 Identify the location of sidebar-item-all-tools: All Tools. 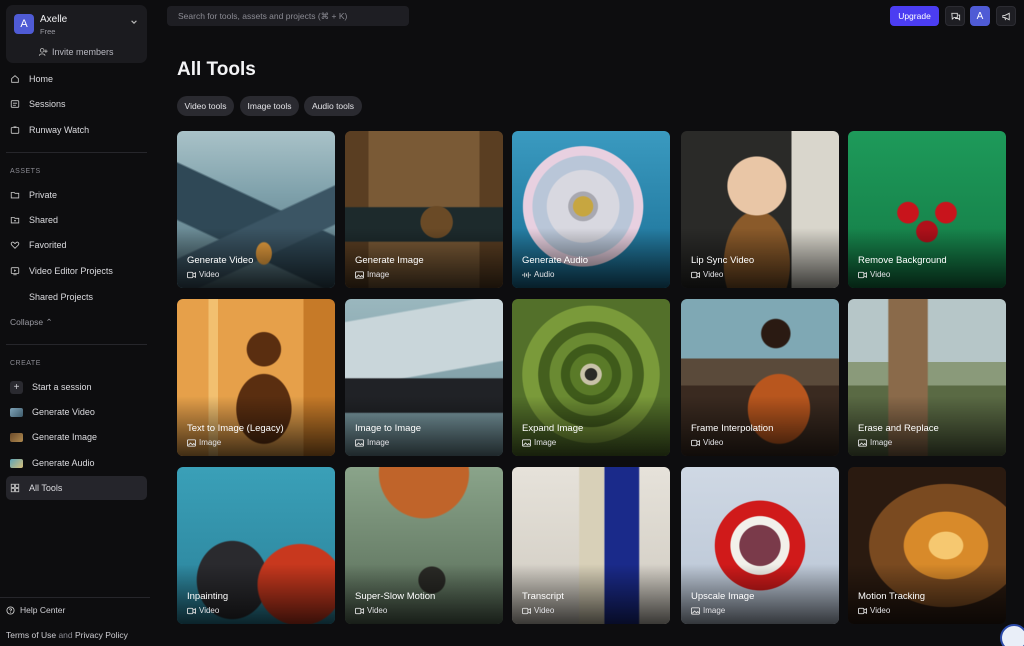
(36, 488).